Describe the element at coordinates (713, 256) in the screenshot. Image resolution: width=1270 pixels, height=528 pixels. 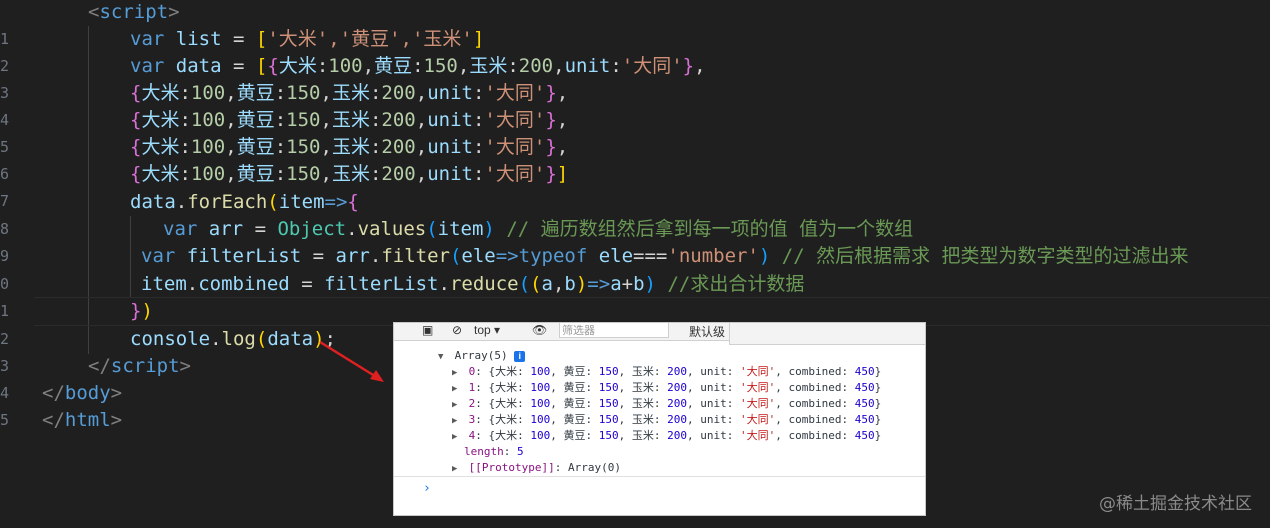
I see `number-string: 'number'` at that location.